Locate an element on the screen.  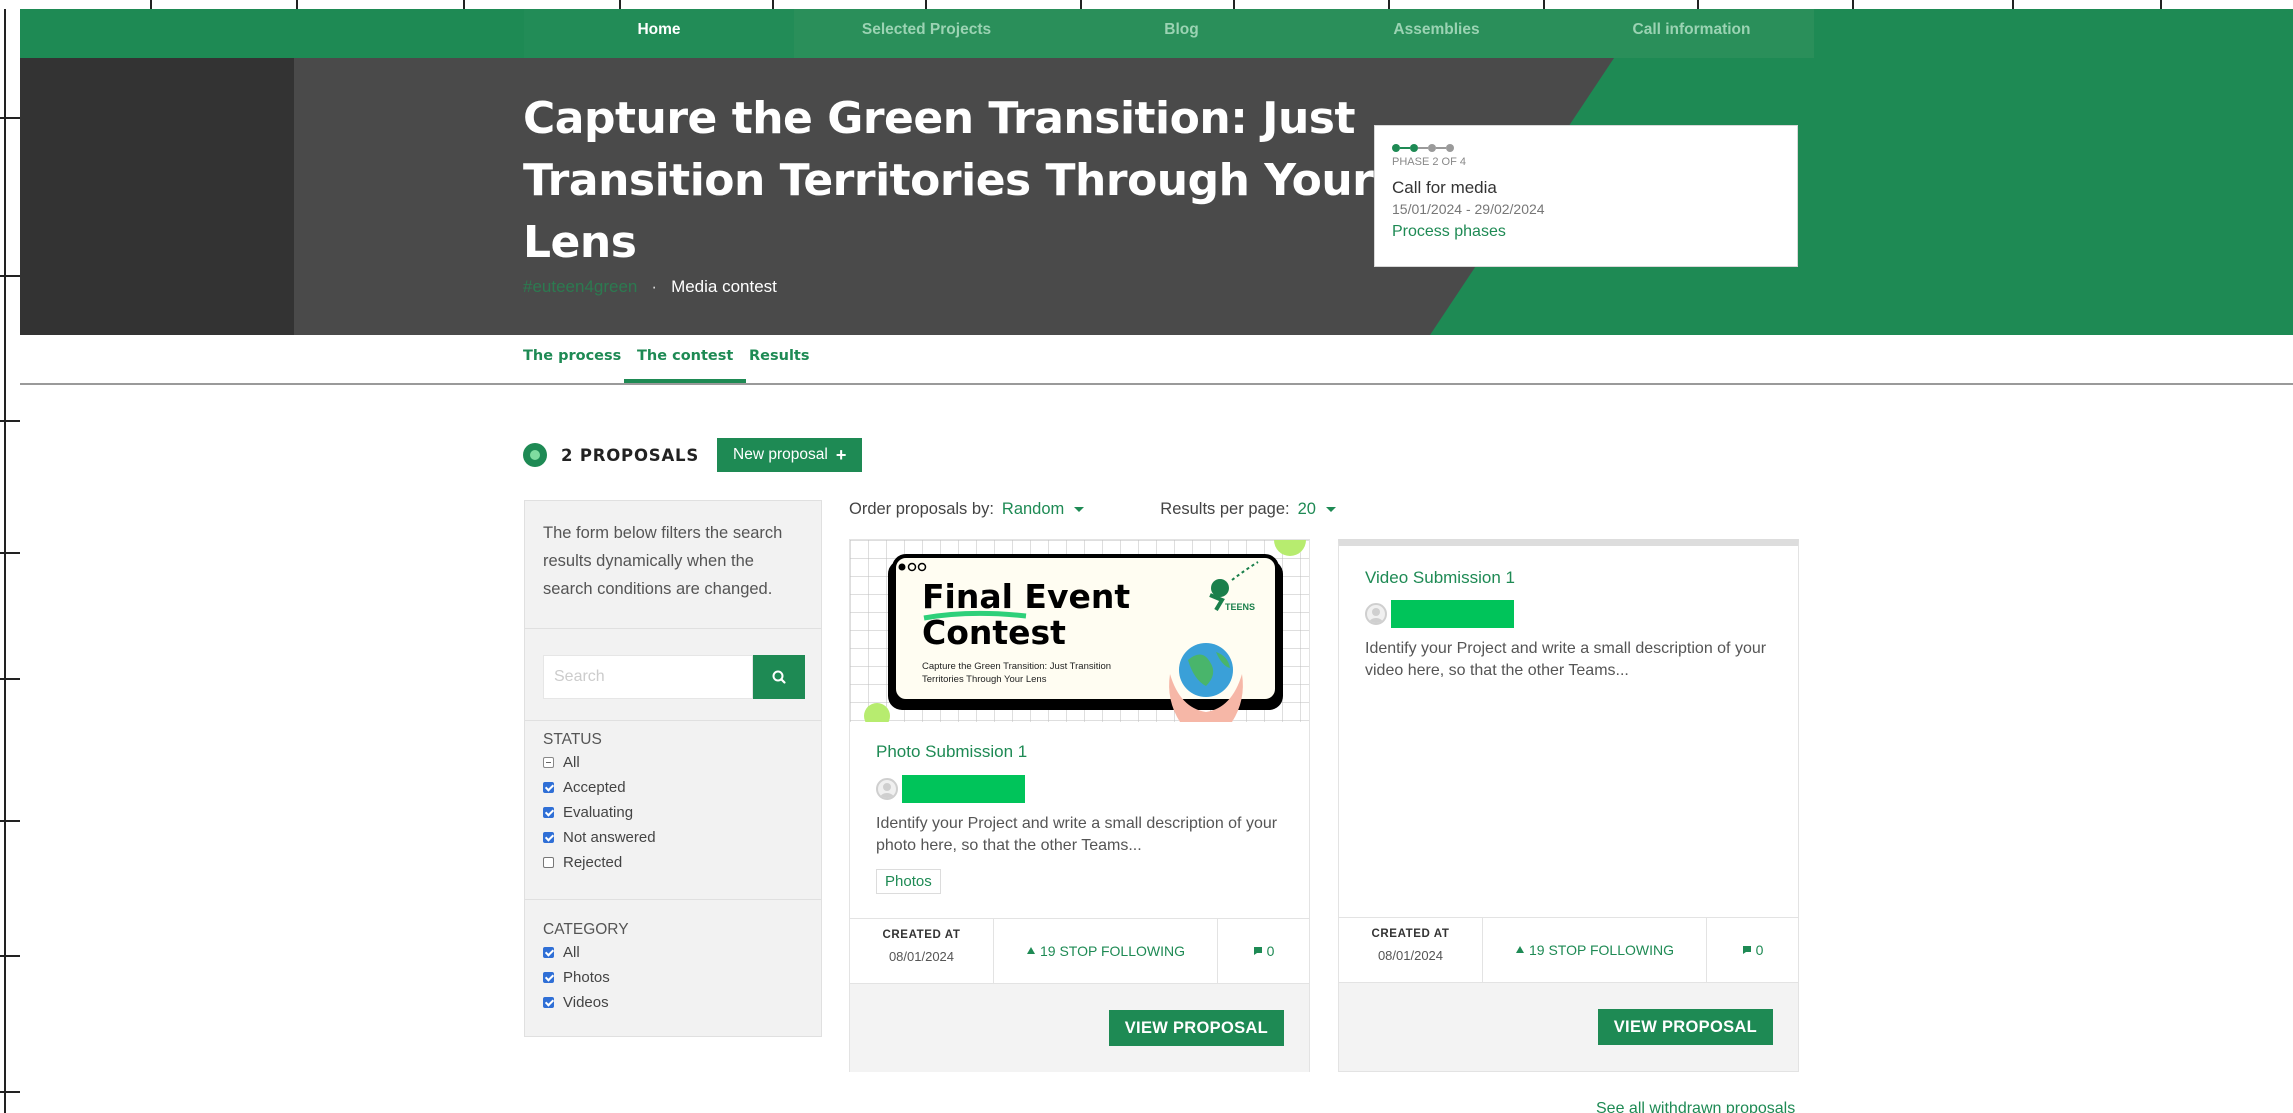
status-option: Accepted is located at coordinates (599, 787).